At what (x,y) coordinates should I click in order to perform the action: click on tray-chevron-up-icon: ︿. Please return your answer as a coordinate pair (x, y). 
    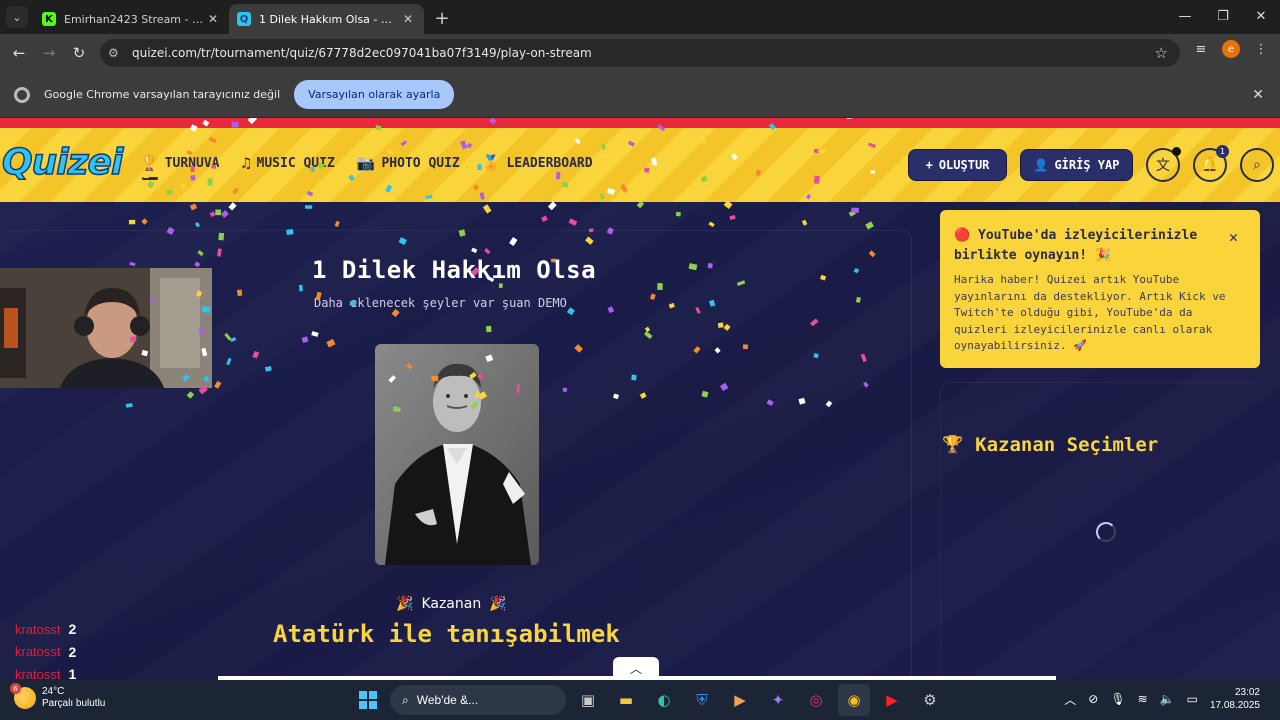
    Looking at the image, I should click on (1070, 699).